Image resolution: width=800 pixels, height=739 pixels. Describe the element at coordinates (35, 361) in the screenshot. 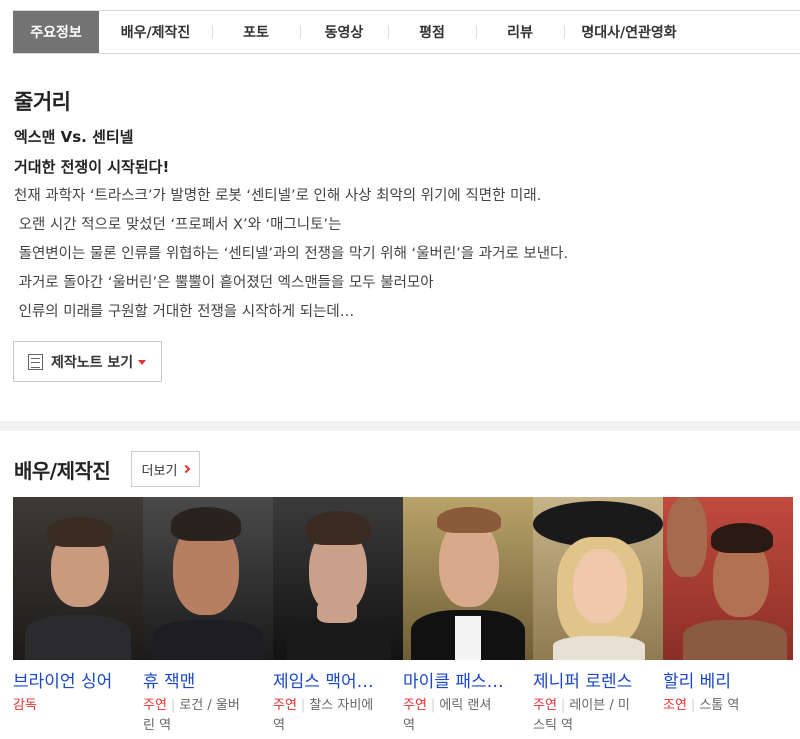

I see `document-icon` at that location.